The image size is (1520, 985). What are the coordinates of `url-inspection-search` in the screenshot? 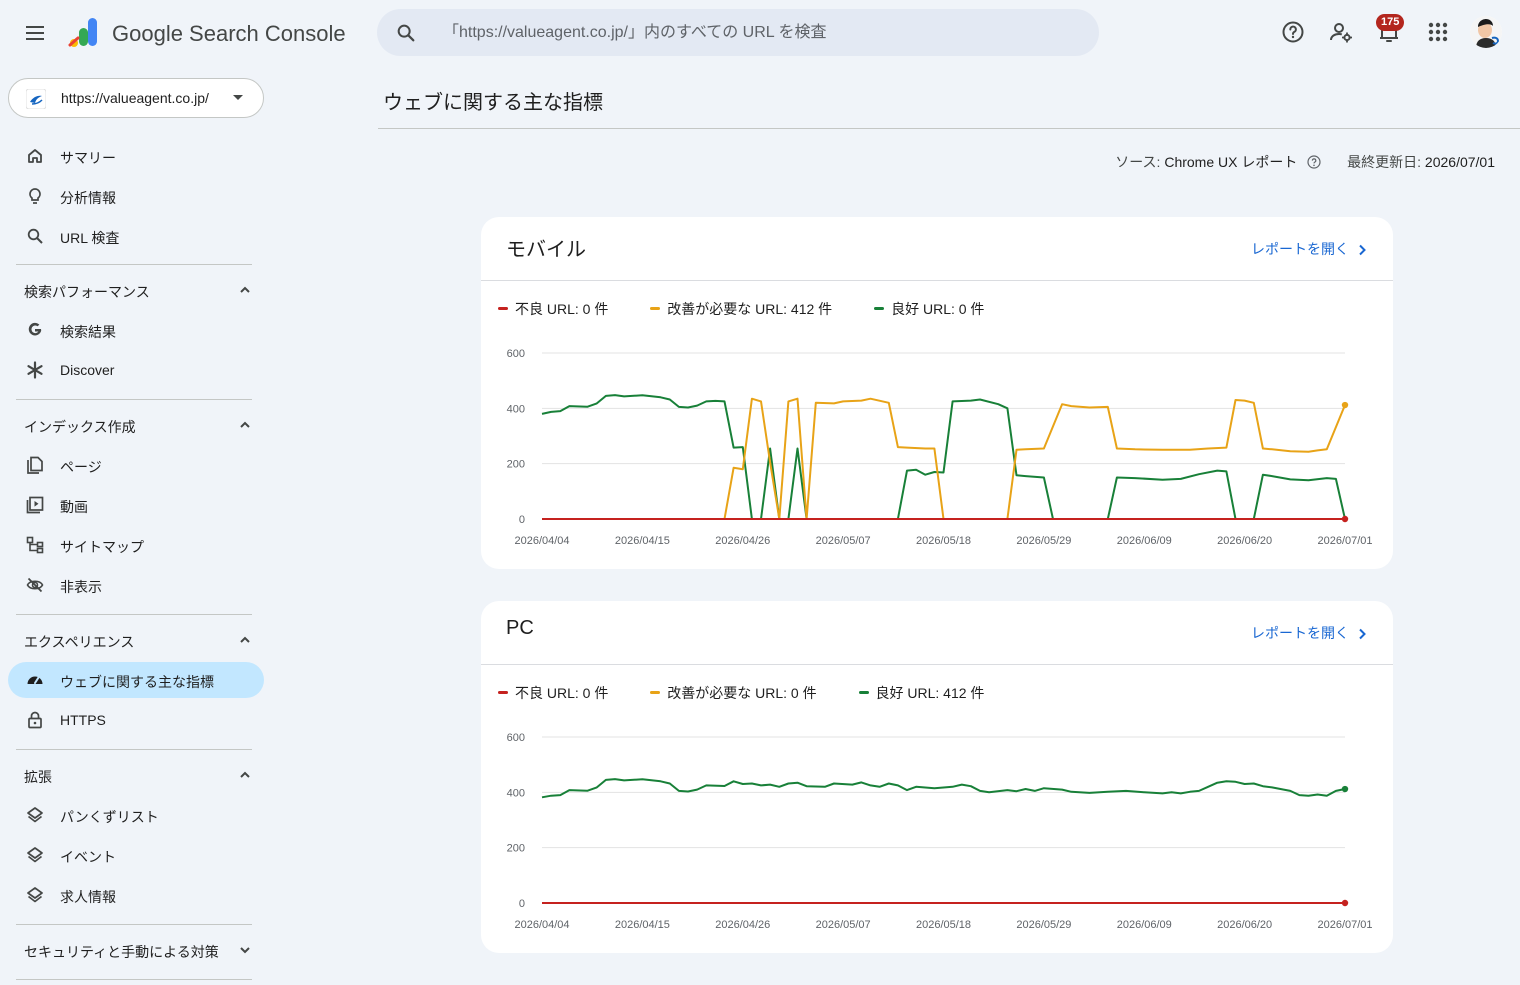 It's located at (738, 32).